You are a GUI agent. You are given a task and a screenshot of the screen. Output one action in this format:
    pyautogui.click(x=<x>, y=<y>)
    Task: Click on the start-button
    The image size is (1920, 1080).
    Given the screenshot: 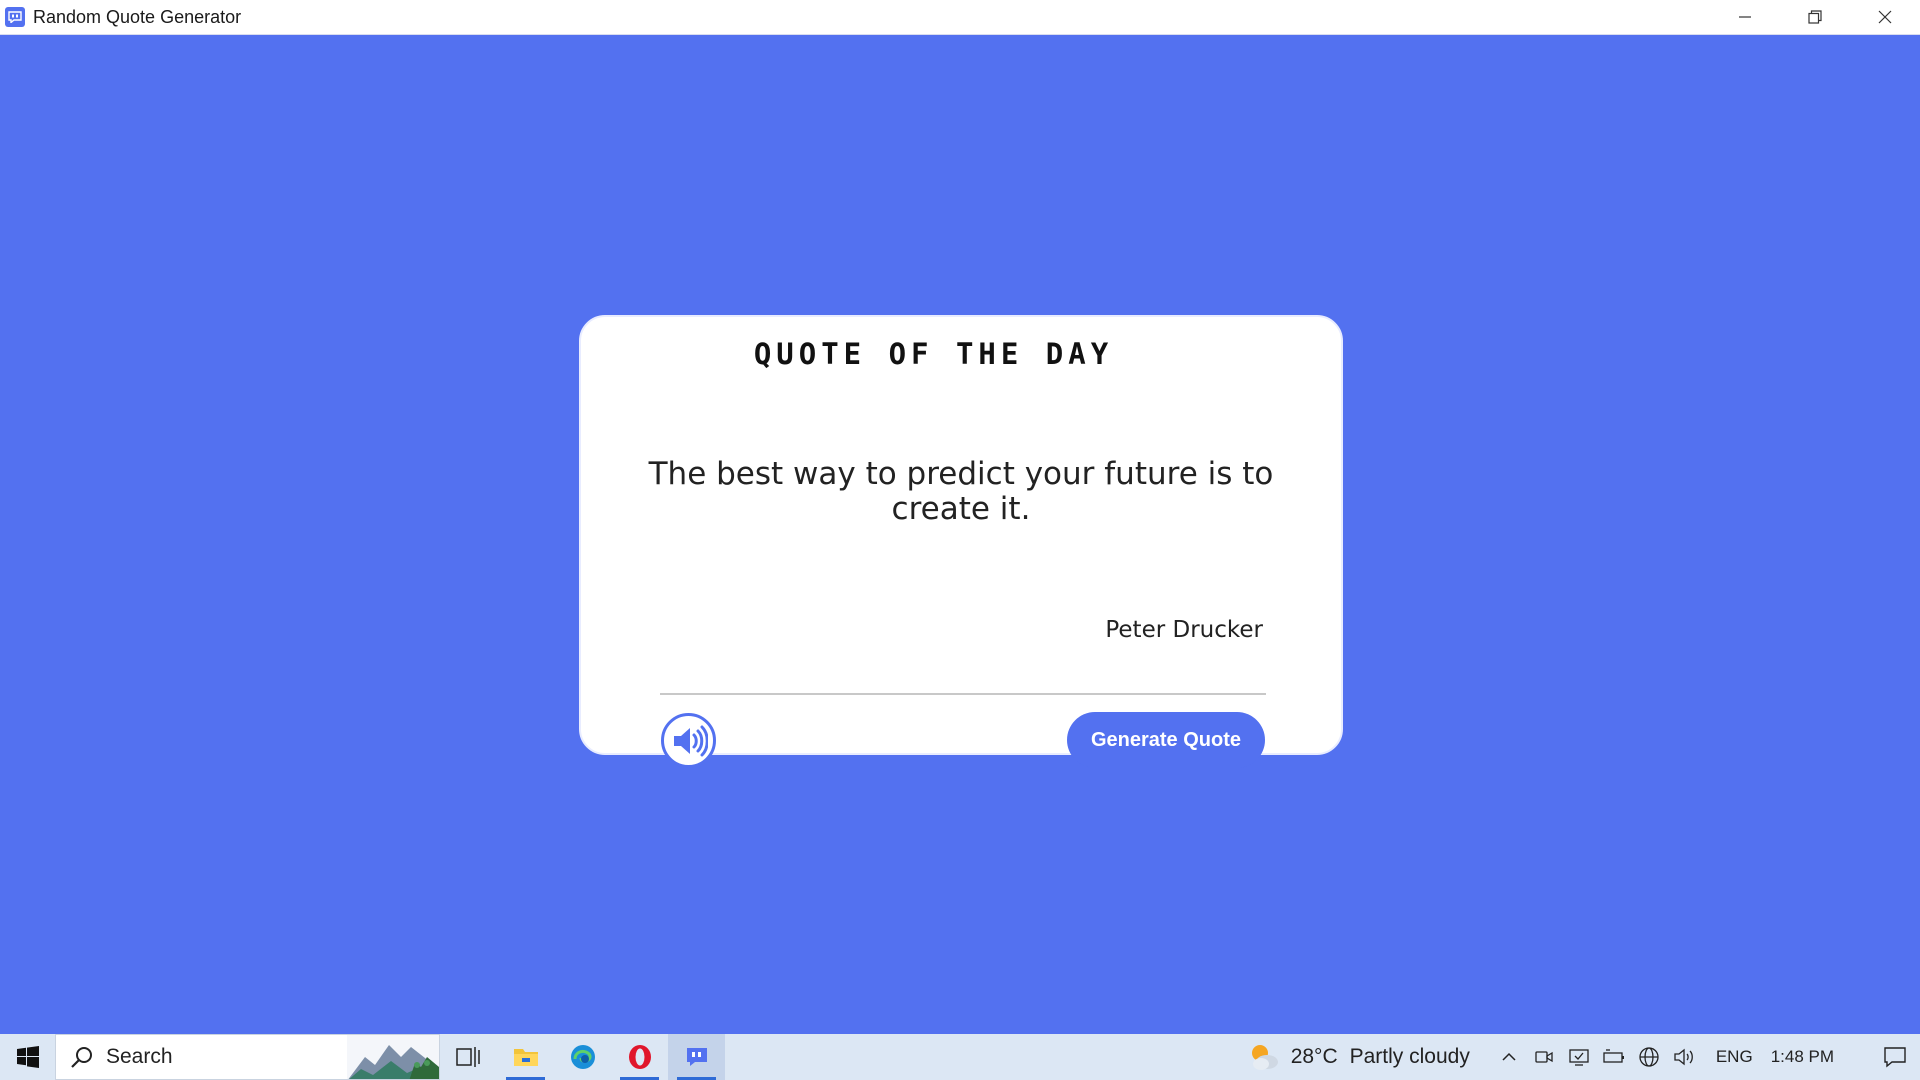 What is the action you would take?
    pyautogui.click(x=27, y=1057)
    